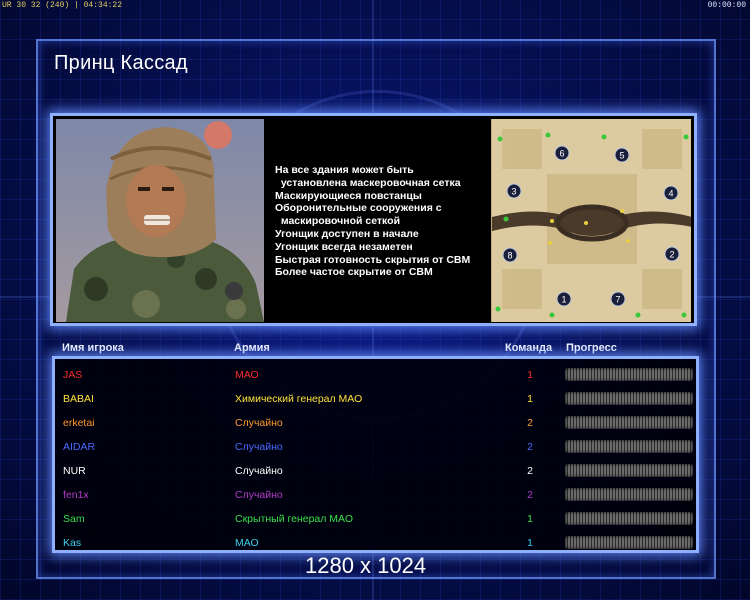 The width and height of the screenshot is (750, 600). Describe the element at coordinates (375, 6) in the screenshot. I see `status-bar: UR 30 32 (240) | 04:34:22 00:00:00` at that location.